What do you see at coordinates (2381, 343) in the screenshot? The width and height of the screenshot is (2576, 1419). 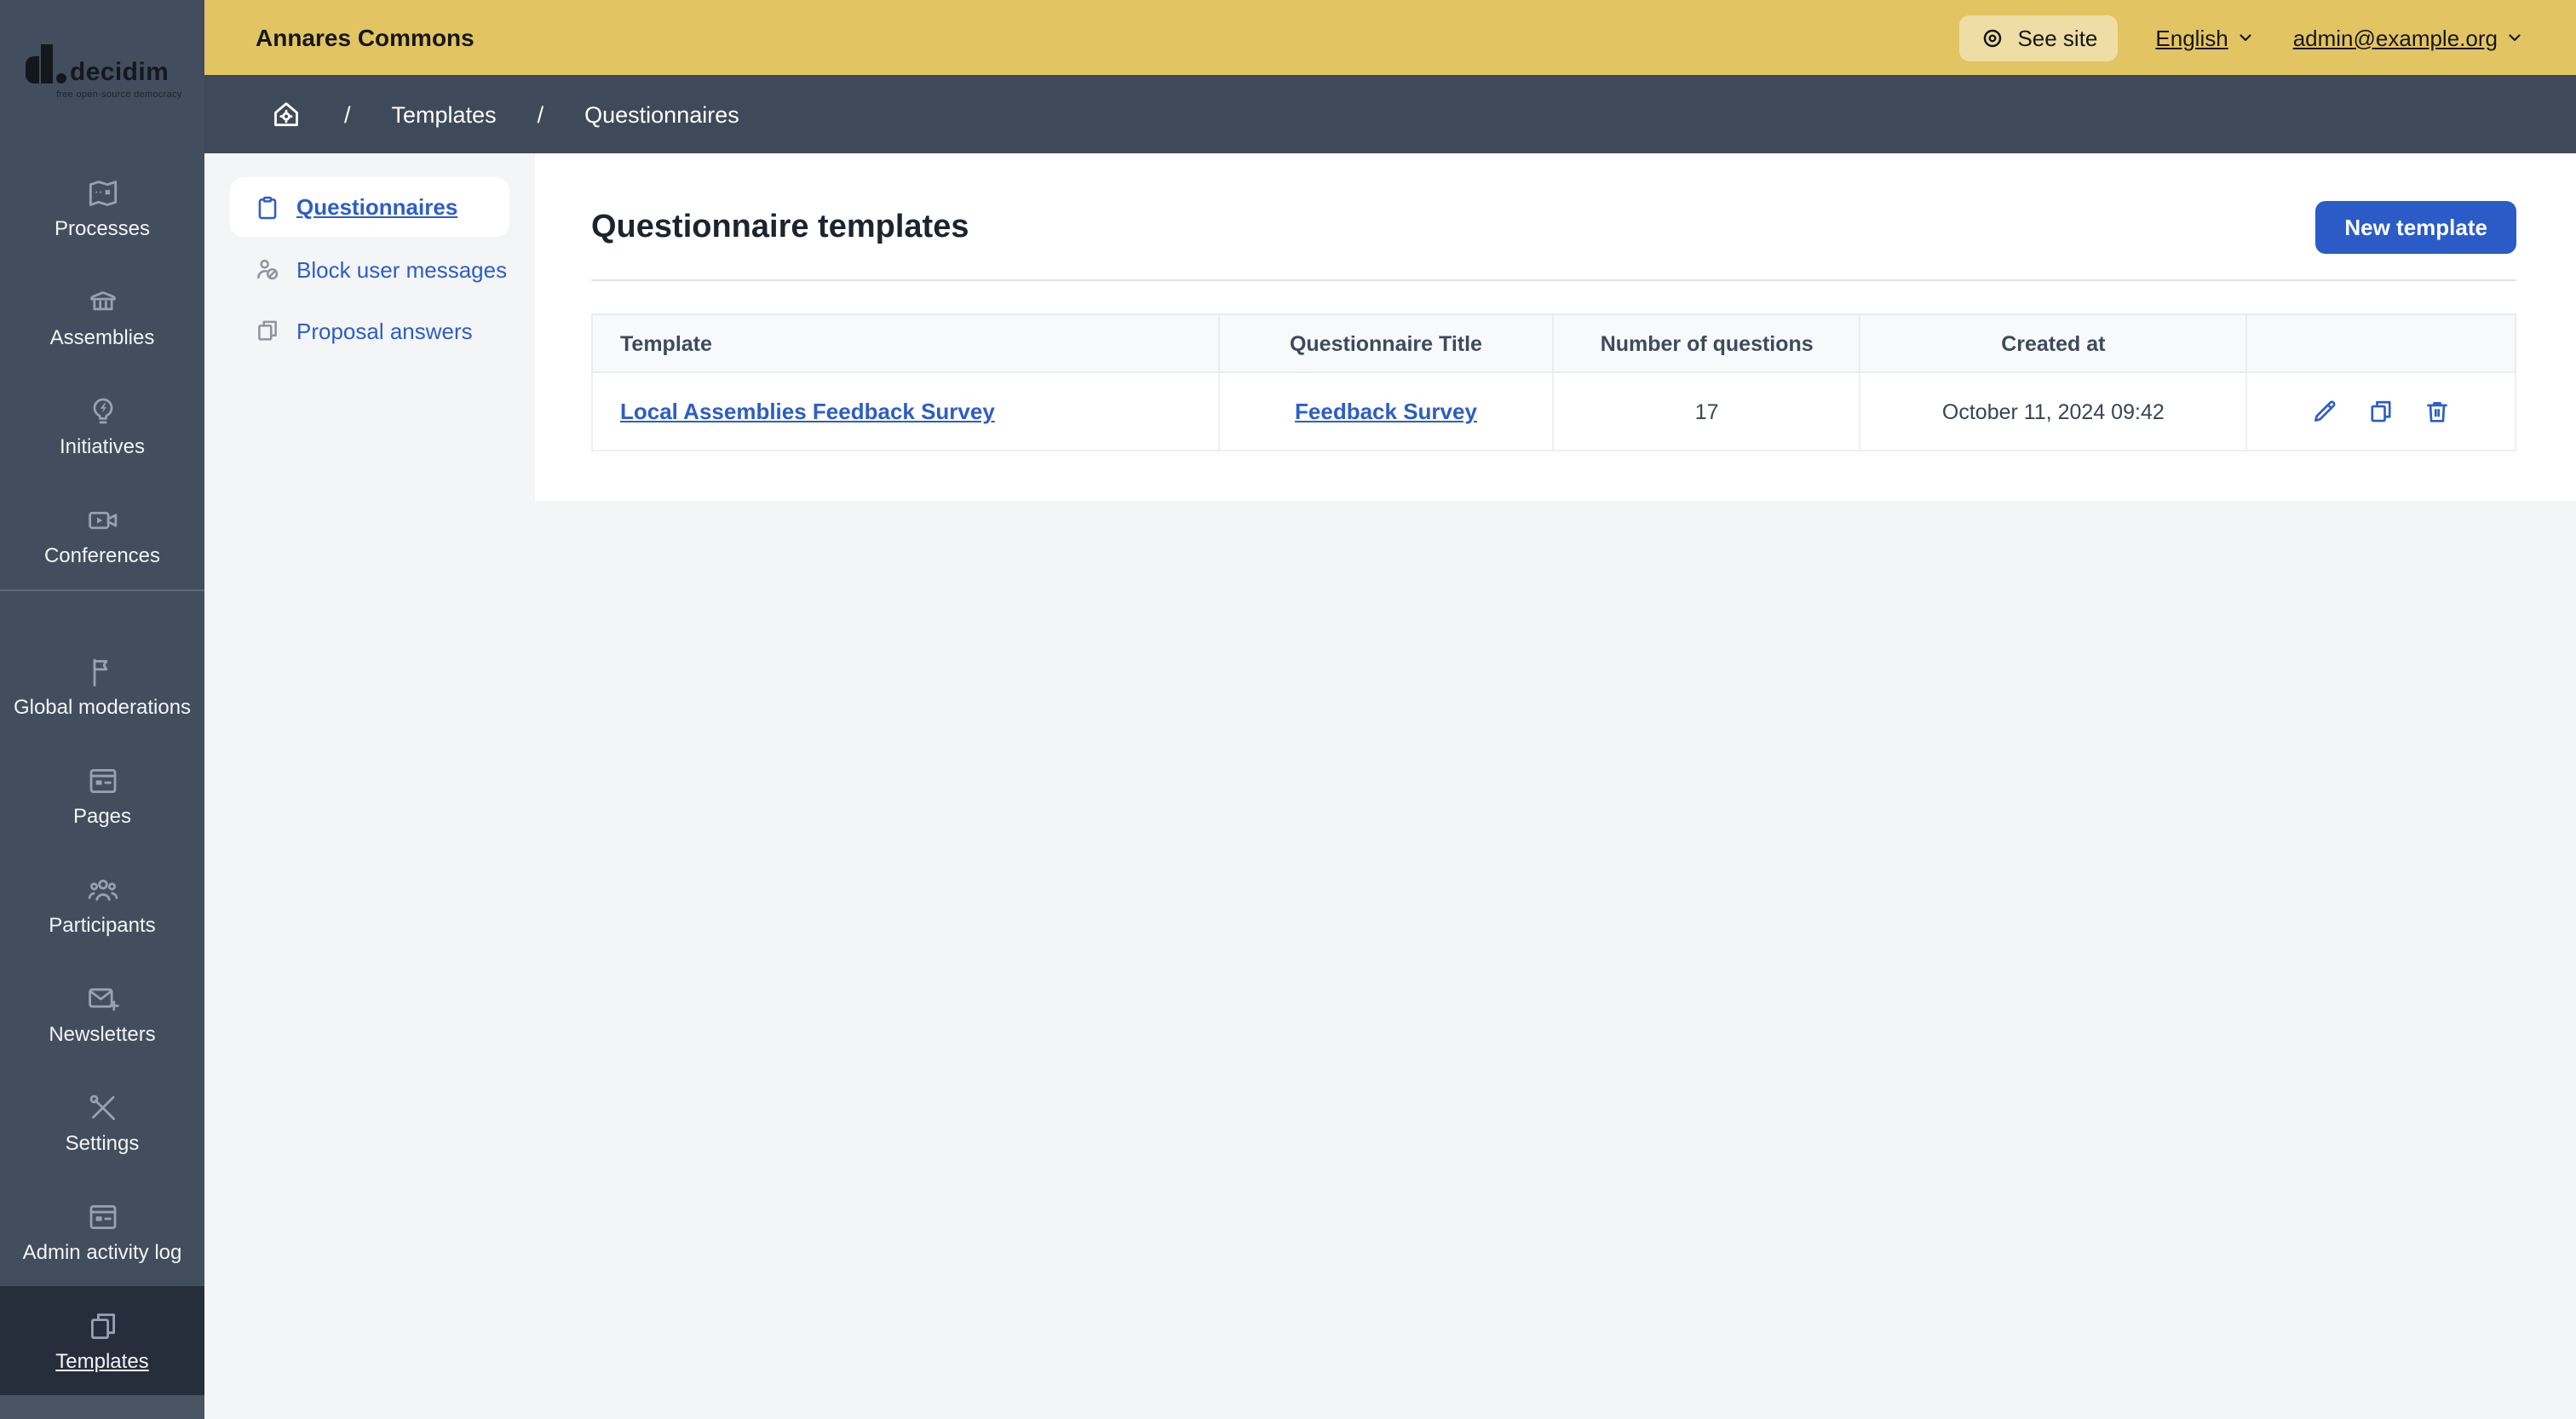 I see `column-header-actions` at bounding box center [2381, 343].